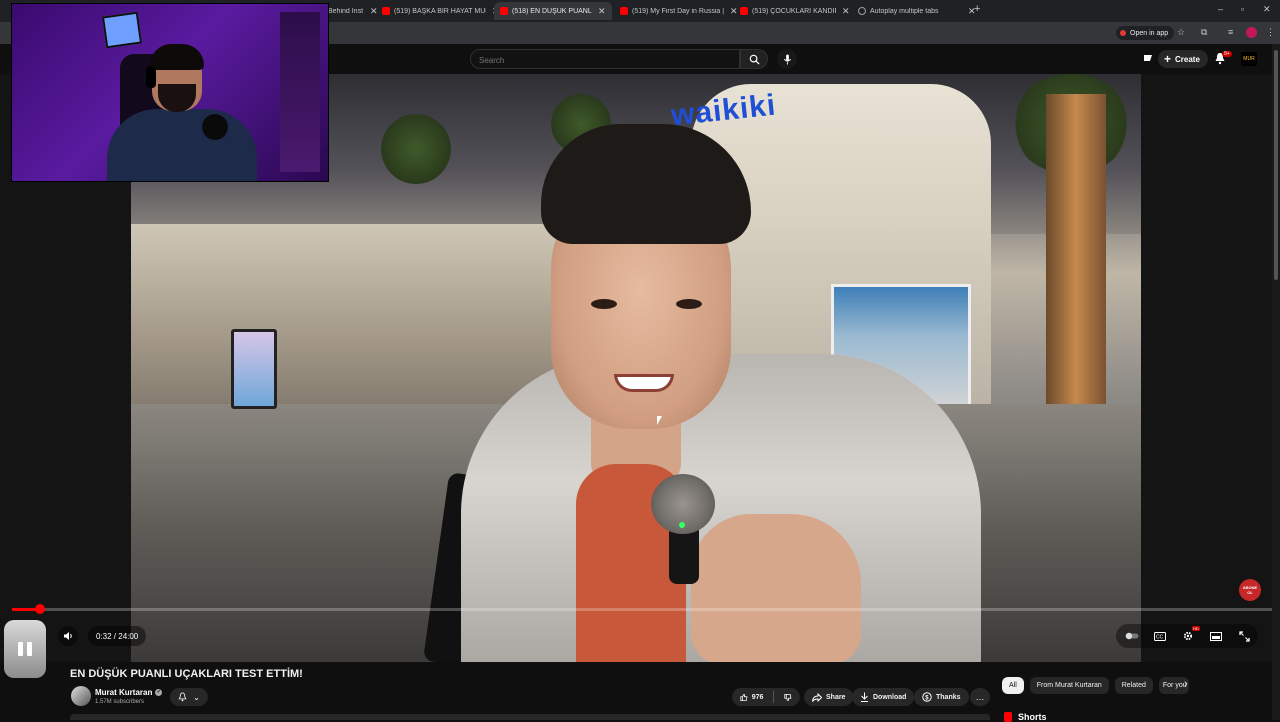 The image size is (1280, 722). I want to click on subscribe-watermark: ABONE OL, so click(1250, 590).